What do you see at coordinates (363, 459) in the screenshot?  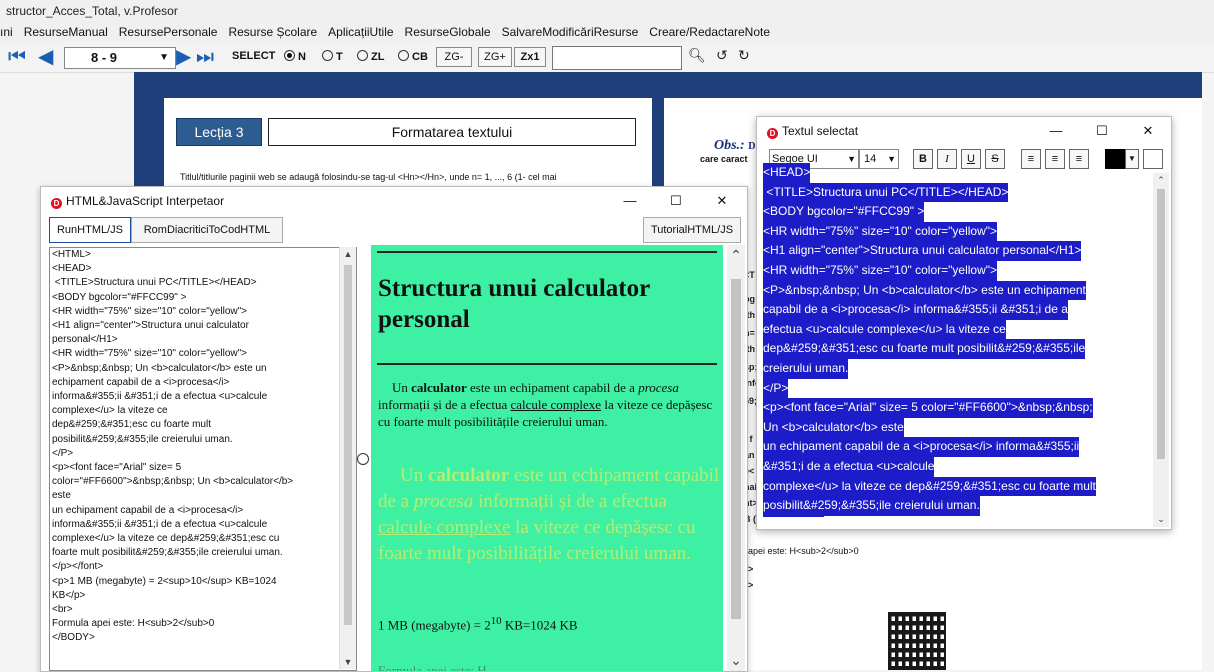 I see `splitter-handle` at bounding box center [363, 459].